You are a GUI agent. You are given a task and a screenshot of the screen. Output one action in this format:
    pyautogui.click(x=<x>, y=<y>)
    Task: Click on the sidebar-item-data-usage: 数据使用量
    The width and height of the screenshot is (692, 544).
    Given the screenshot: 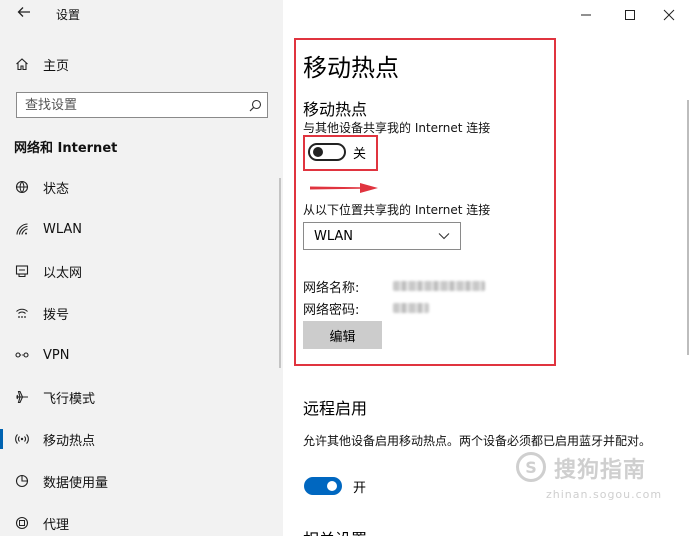 What is the action you would take?
    pyautogui.click(x=141, y=481)
    